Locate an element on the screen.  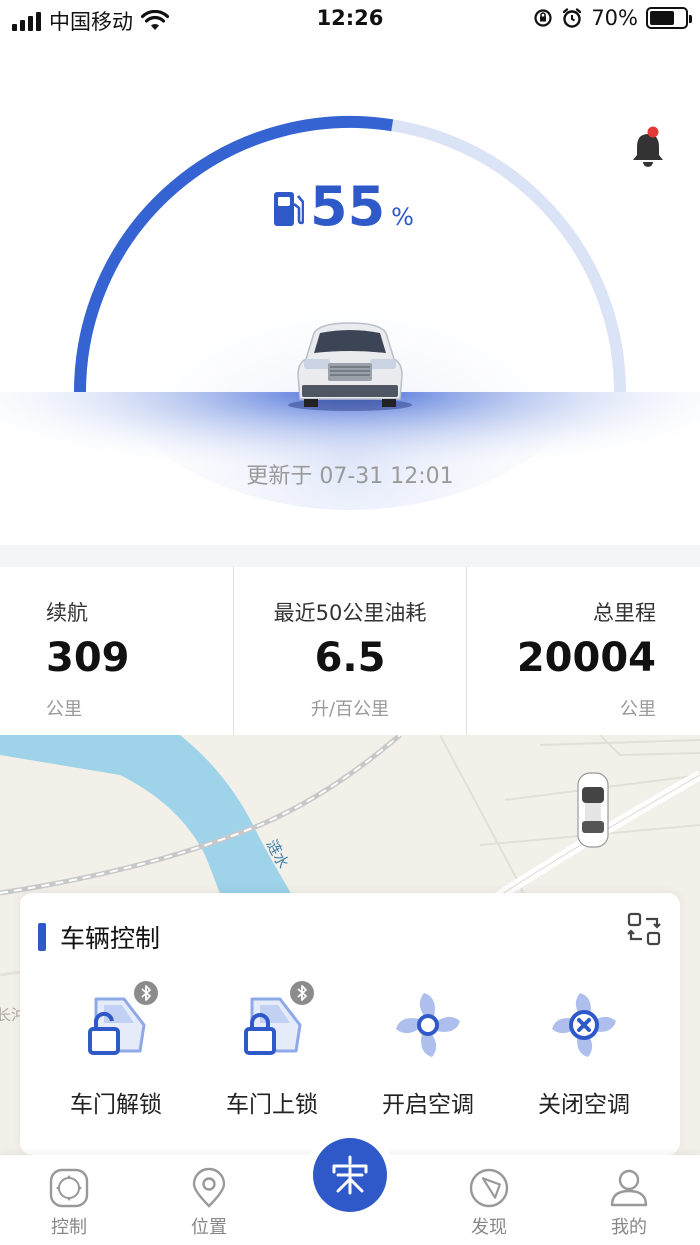
control-buttons: 车门解锁 车门上锁 开启空调 关闭空调 is located at coordinates (350, 1050).